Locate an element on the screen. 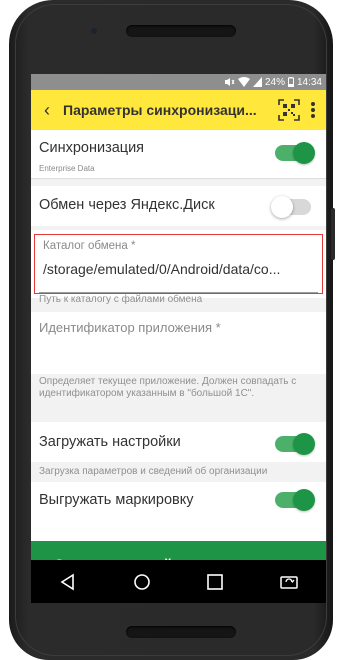 The image size is (342, 660). app-id-row: Идентификатор приложения * is located at coordinates (178, 343).